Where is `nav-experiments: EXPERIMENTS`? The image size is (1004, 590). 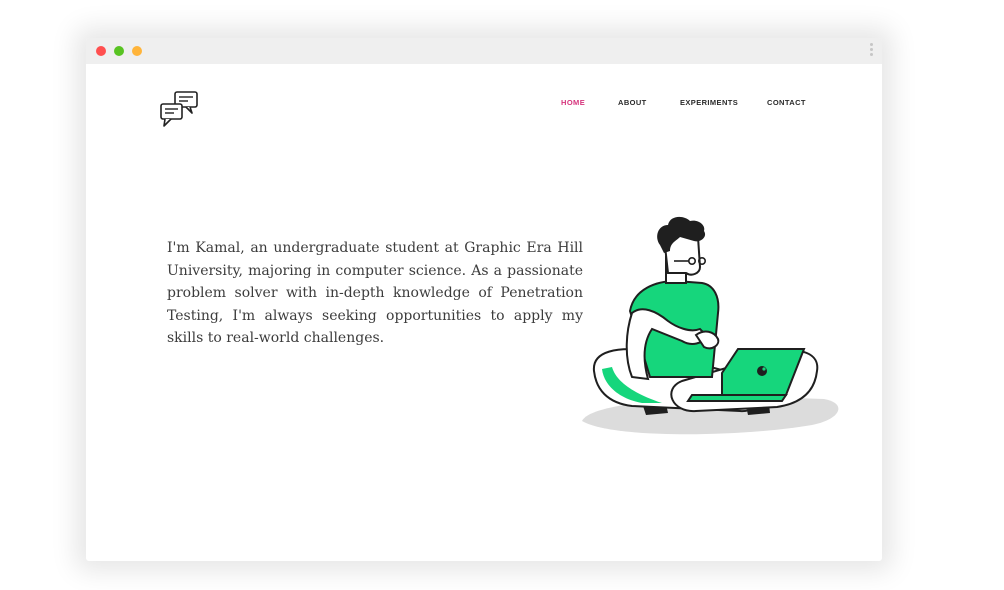
nav-experiments: EXPERIMENTS is located at coordinates (709, 102).